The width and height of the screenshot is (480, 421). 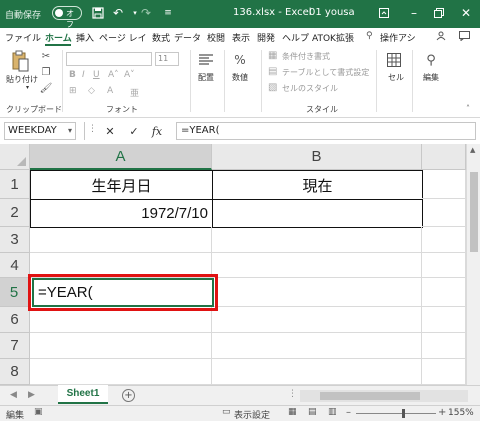 What do you see at coordinates (123, 37) in the screenshot?
I see `tab-page-layout: ページ レイ` at bounding box center [123, 37].